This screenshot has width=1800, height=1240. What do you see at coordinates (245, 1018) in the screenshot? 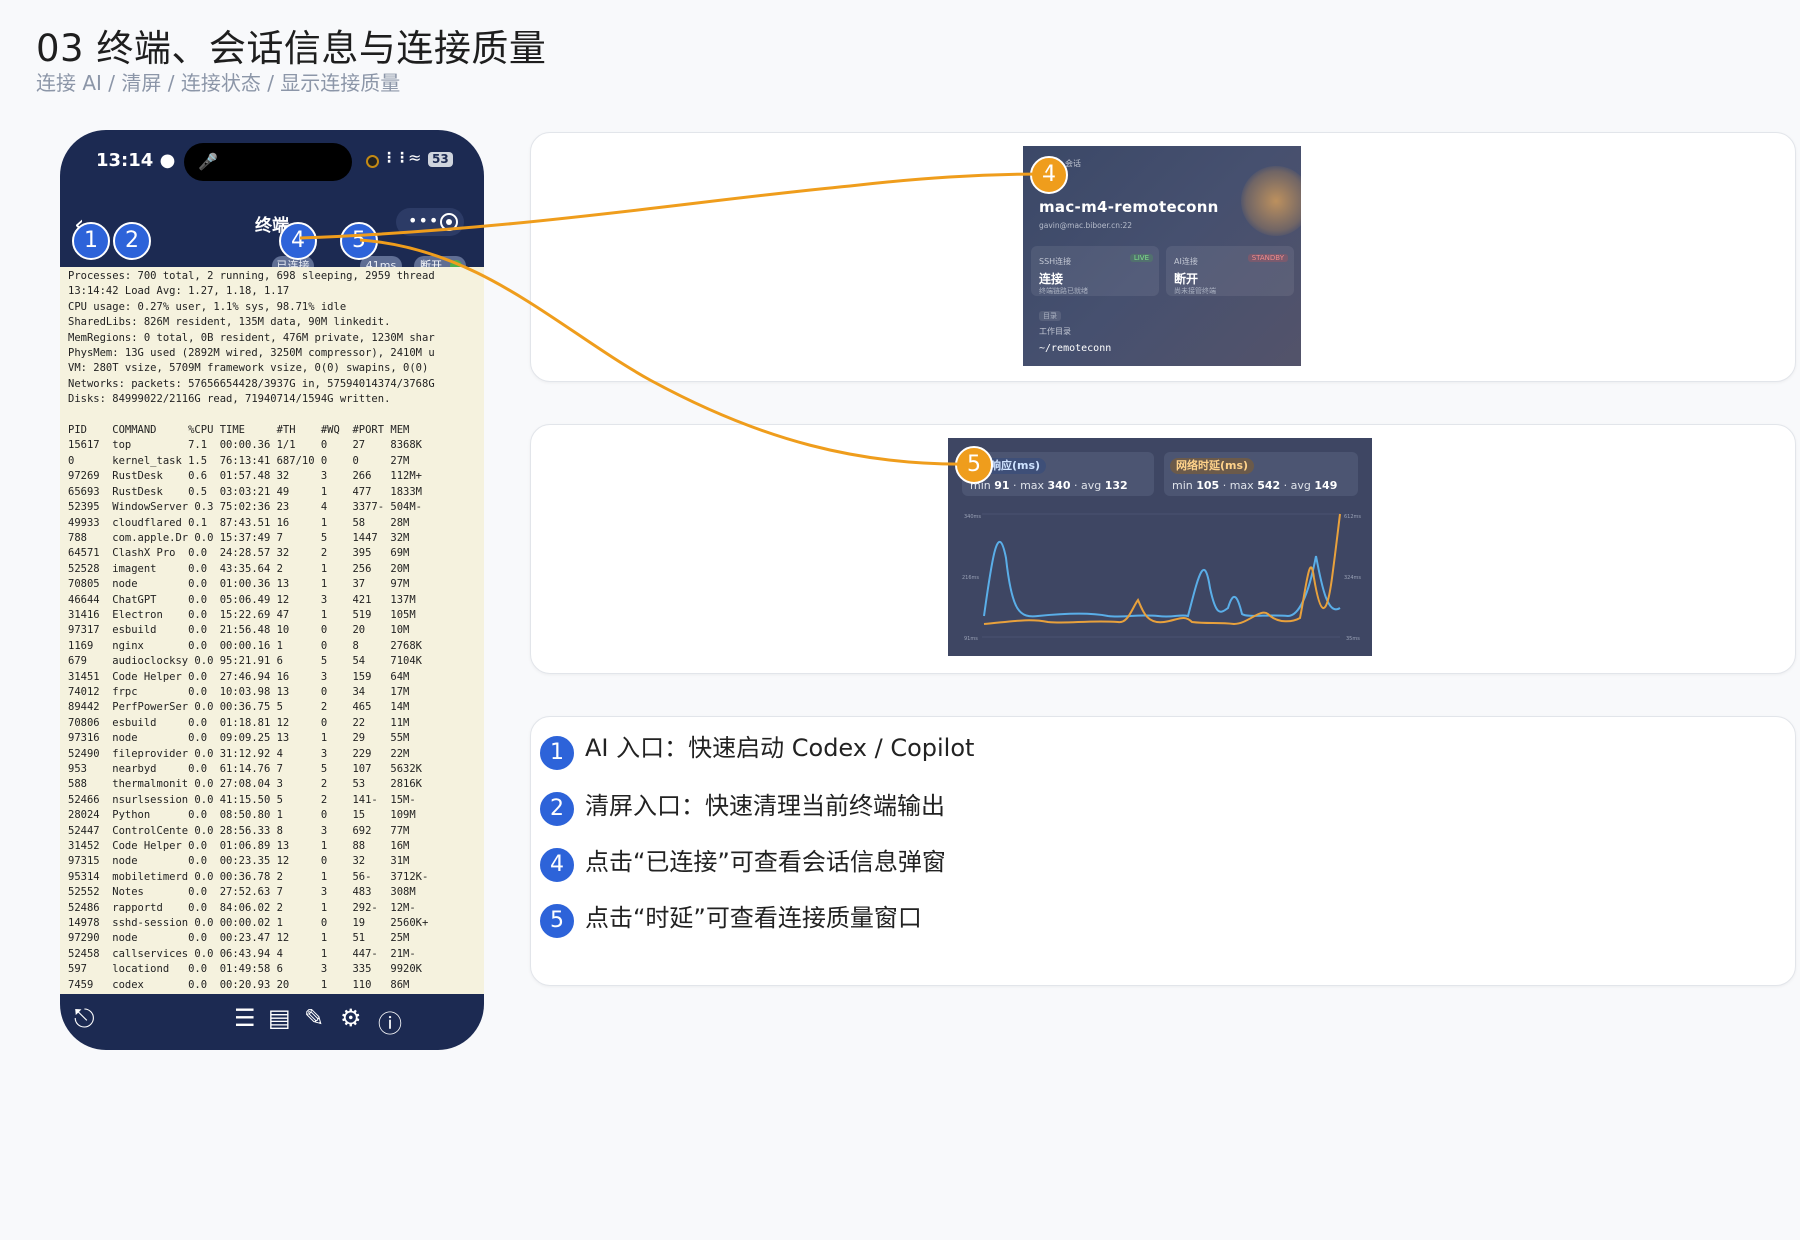
I see `list-icon: ☰` at bounding box center [245, 1018].